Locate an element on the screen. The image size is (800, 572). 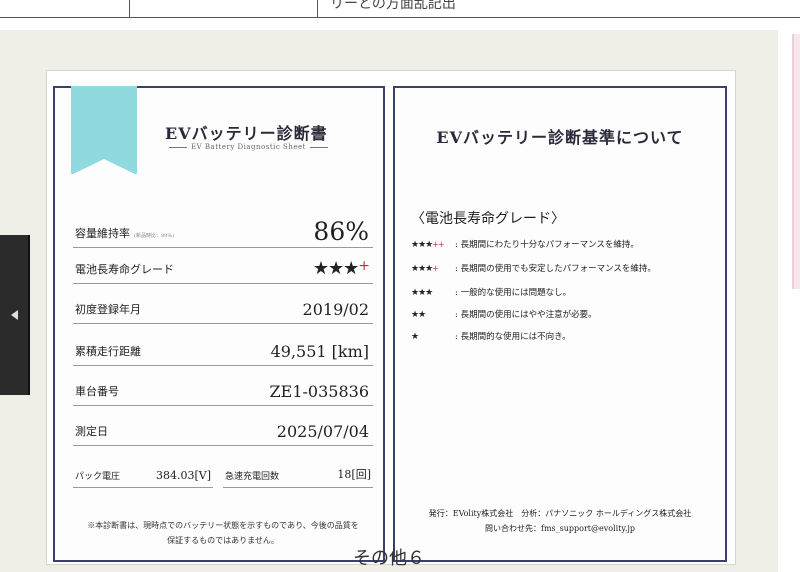
grade-heading: 〈電池長寿命グレード〉 is located at coordinates (488, 219).